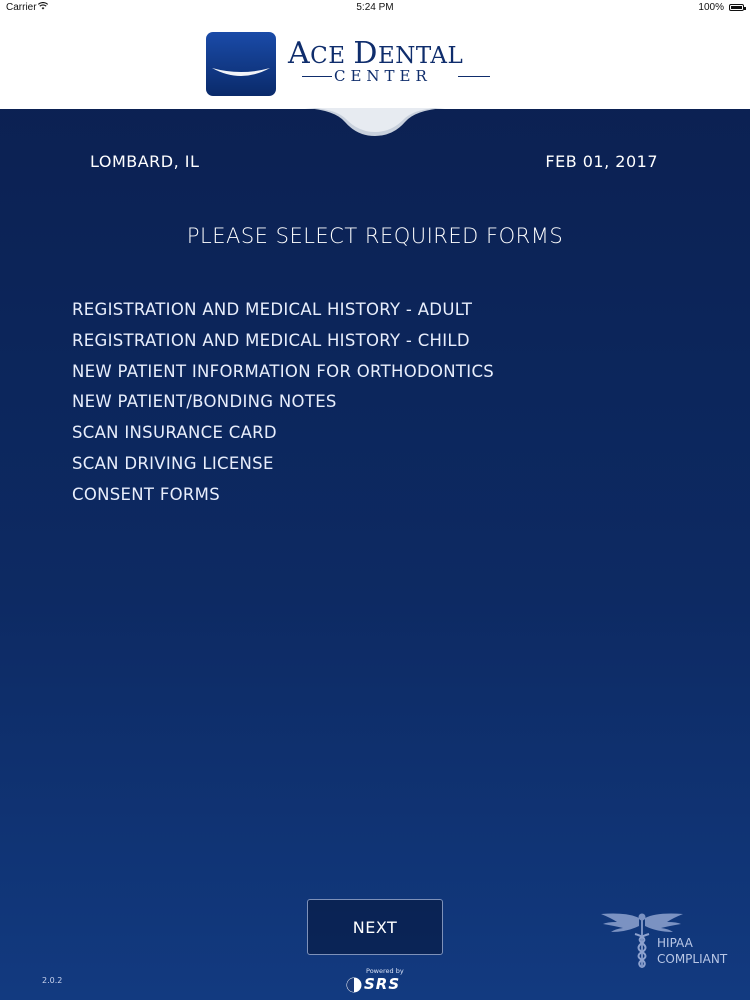  What do you see at coordinates (283, 467) in the screenshot?
I see `form-item-scan-license: SCAN DRIVING LICENSE` at bounding box center [283, 467].